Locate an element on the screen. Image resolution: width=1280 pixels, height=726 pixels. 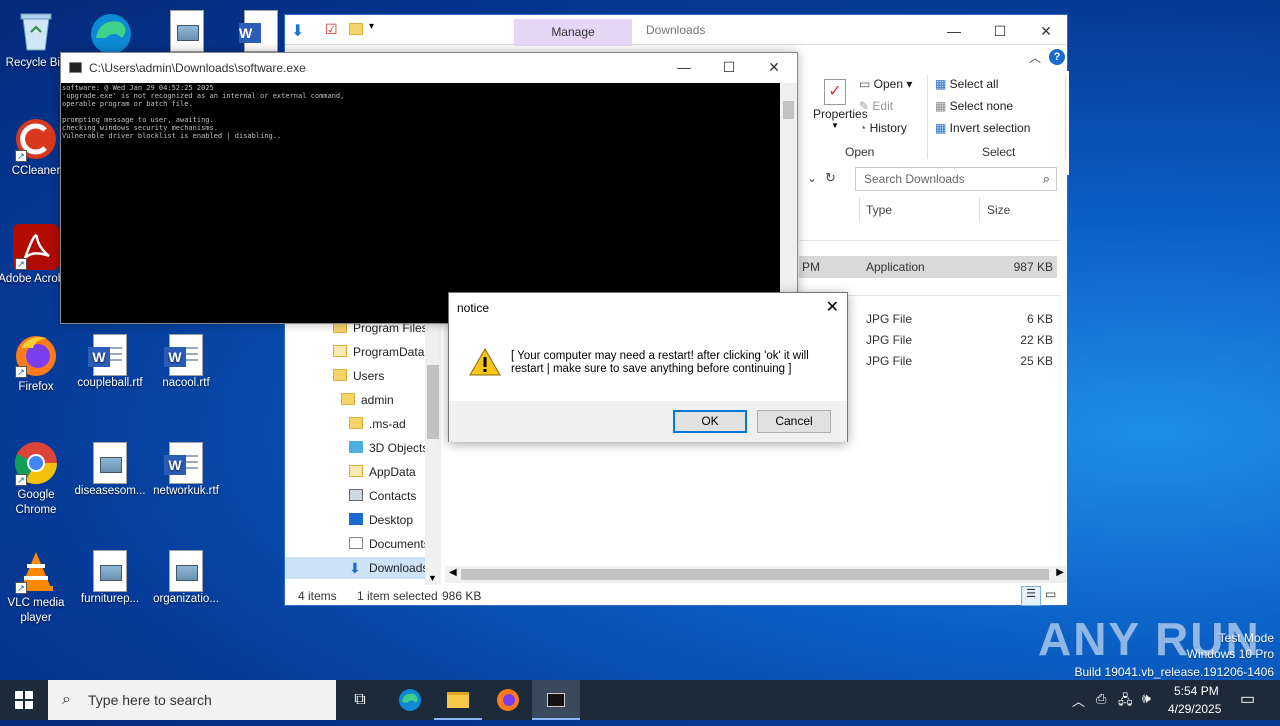
search-input: Search Downloads ⌕ is located at coordinates (956, 179).